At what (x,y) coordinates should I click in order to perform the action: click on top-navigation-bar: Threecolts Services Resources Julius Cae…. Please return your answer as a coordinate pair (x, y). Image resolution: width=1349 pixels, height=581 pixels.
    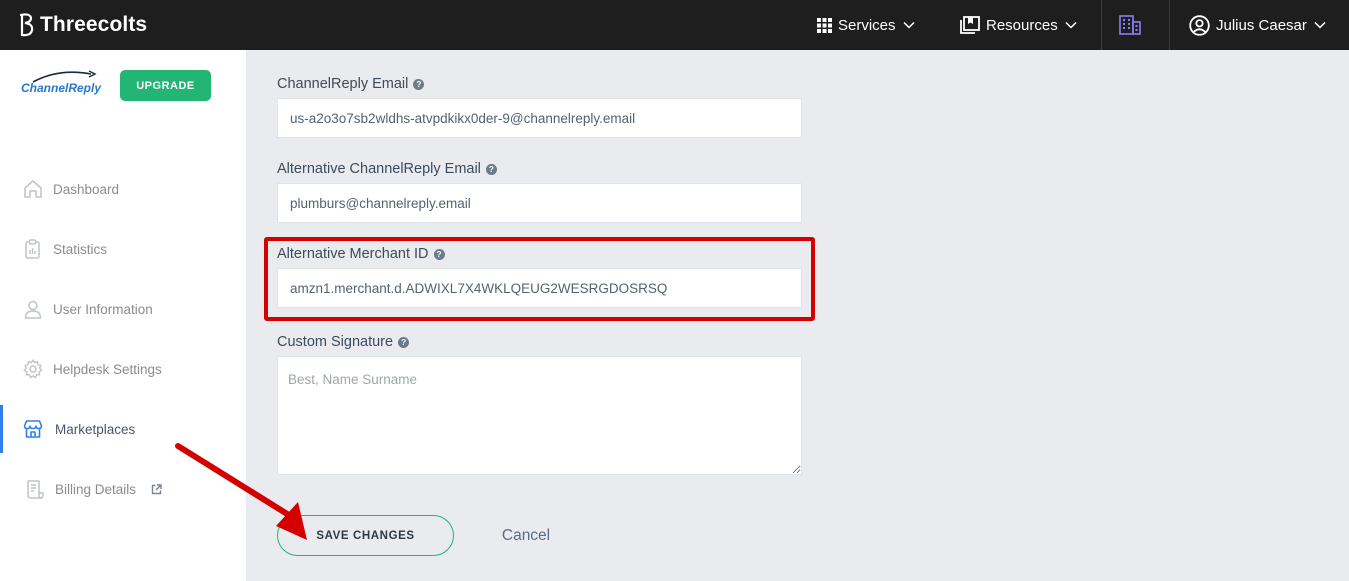
    Looking at the image, I should click on (674, 25).